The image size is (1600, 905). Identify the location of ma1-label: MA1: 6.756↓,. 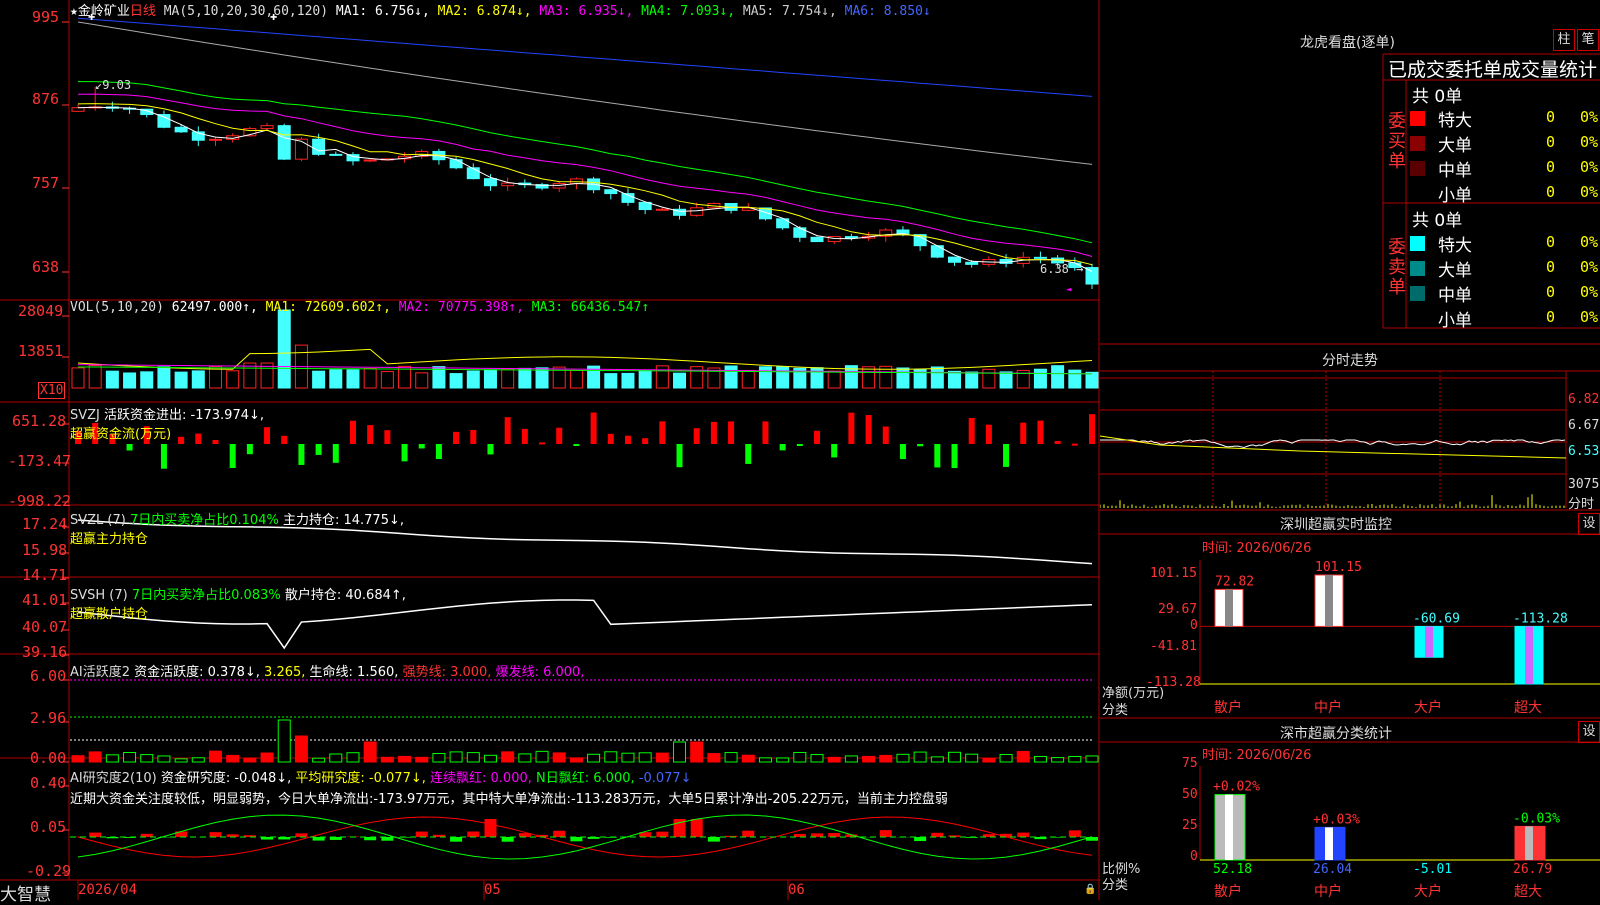
(383, 11).